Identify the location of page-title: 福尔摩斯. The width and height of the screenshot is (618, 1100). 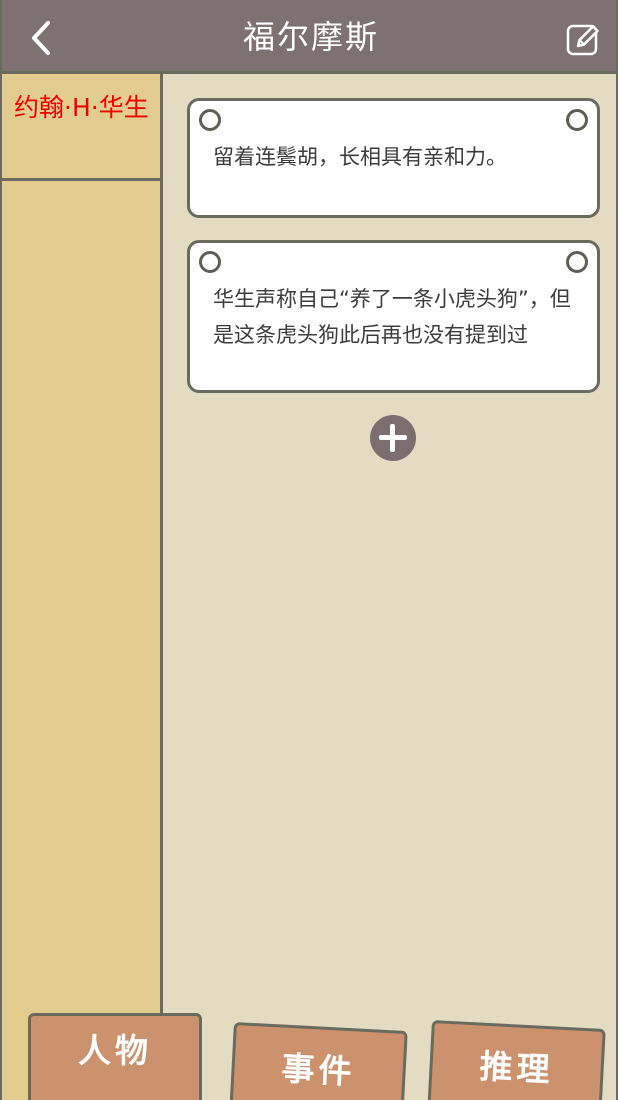
(310, 37).